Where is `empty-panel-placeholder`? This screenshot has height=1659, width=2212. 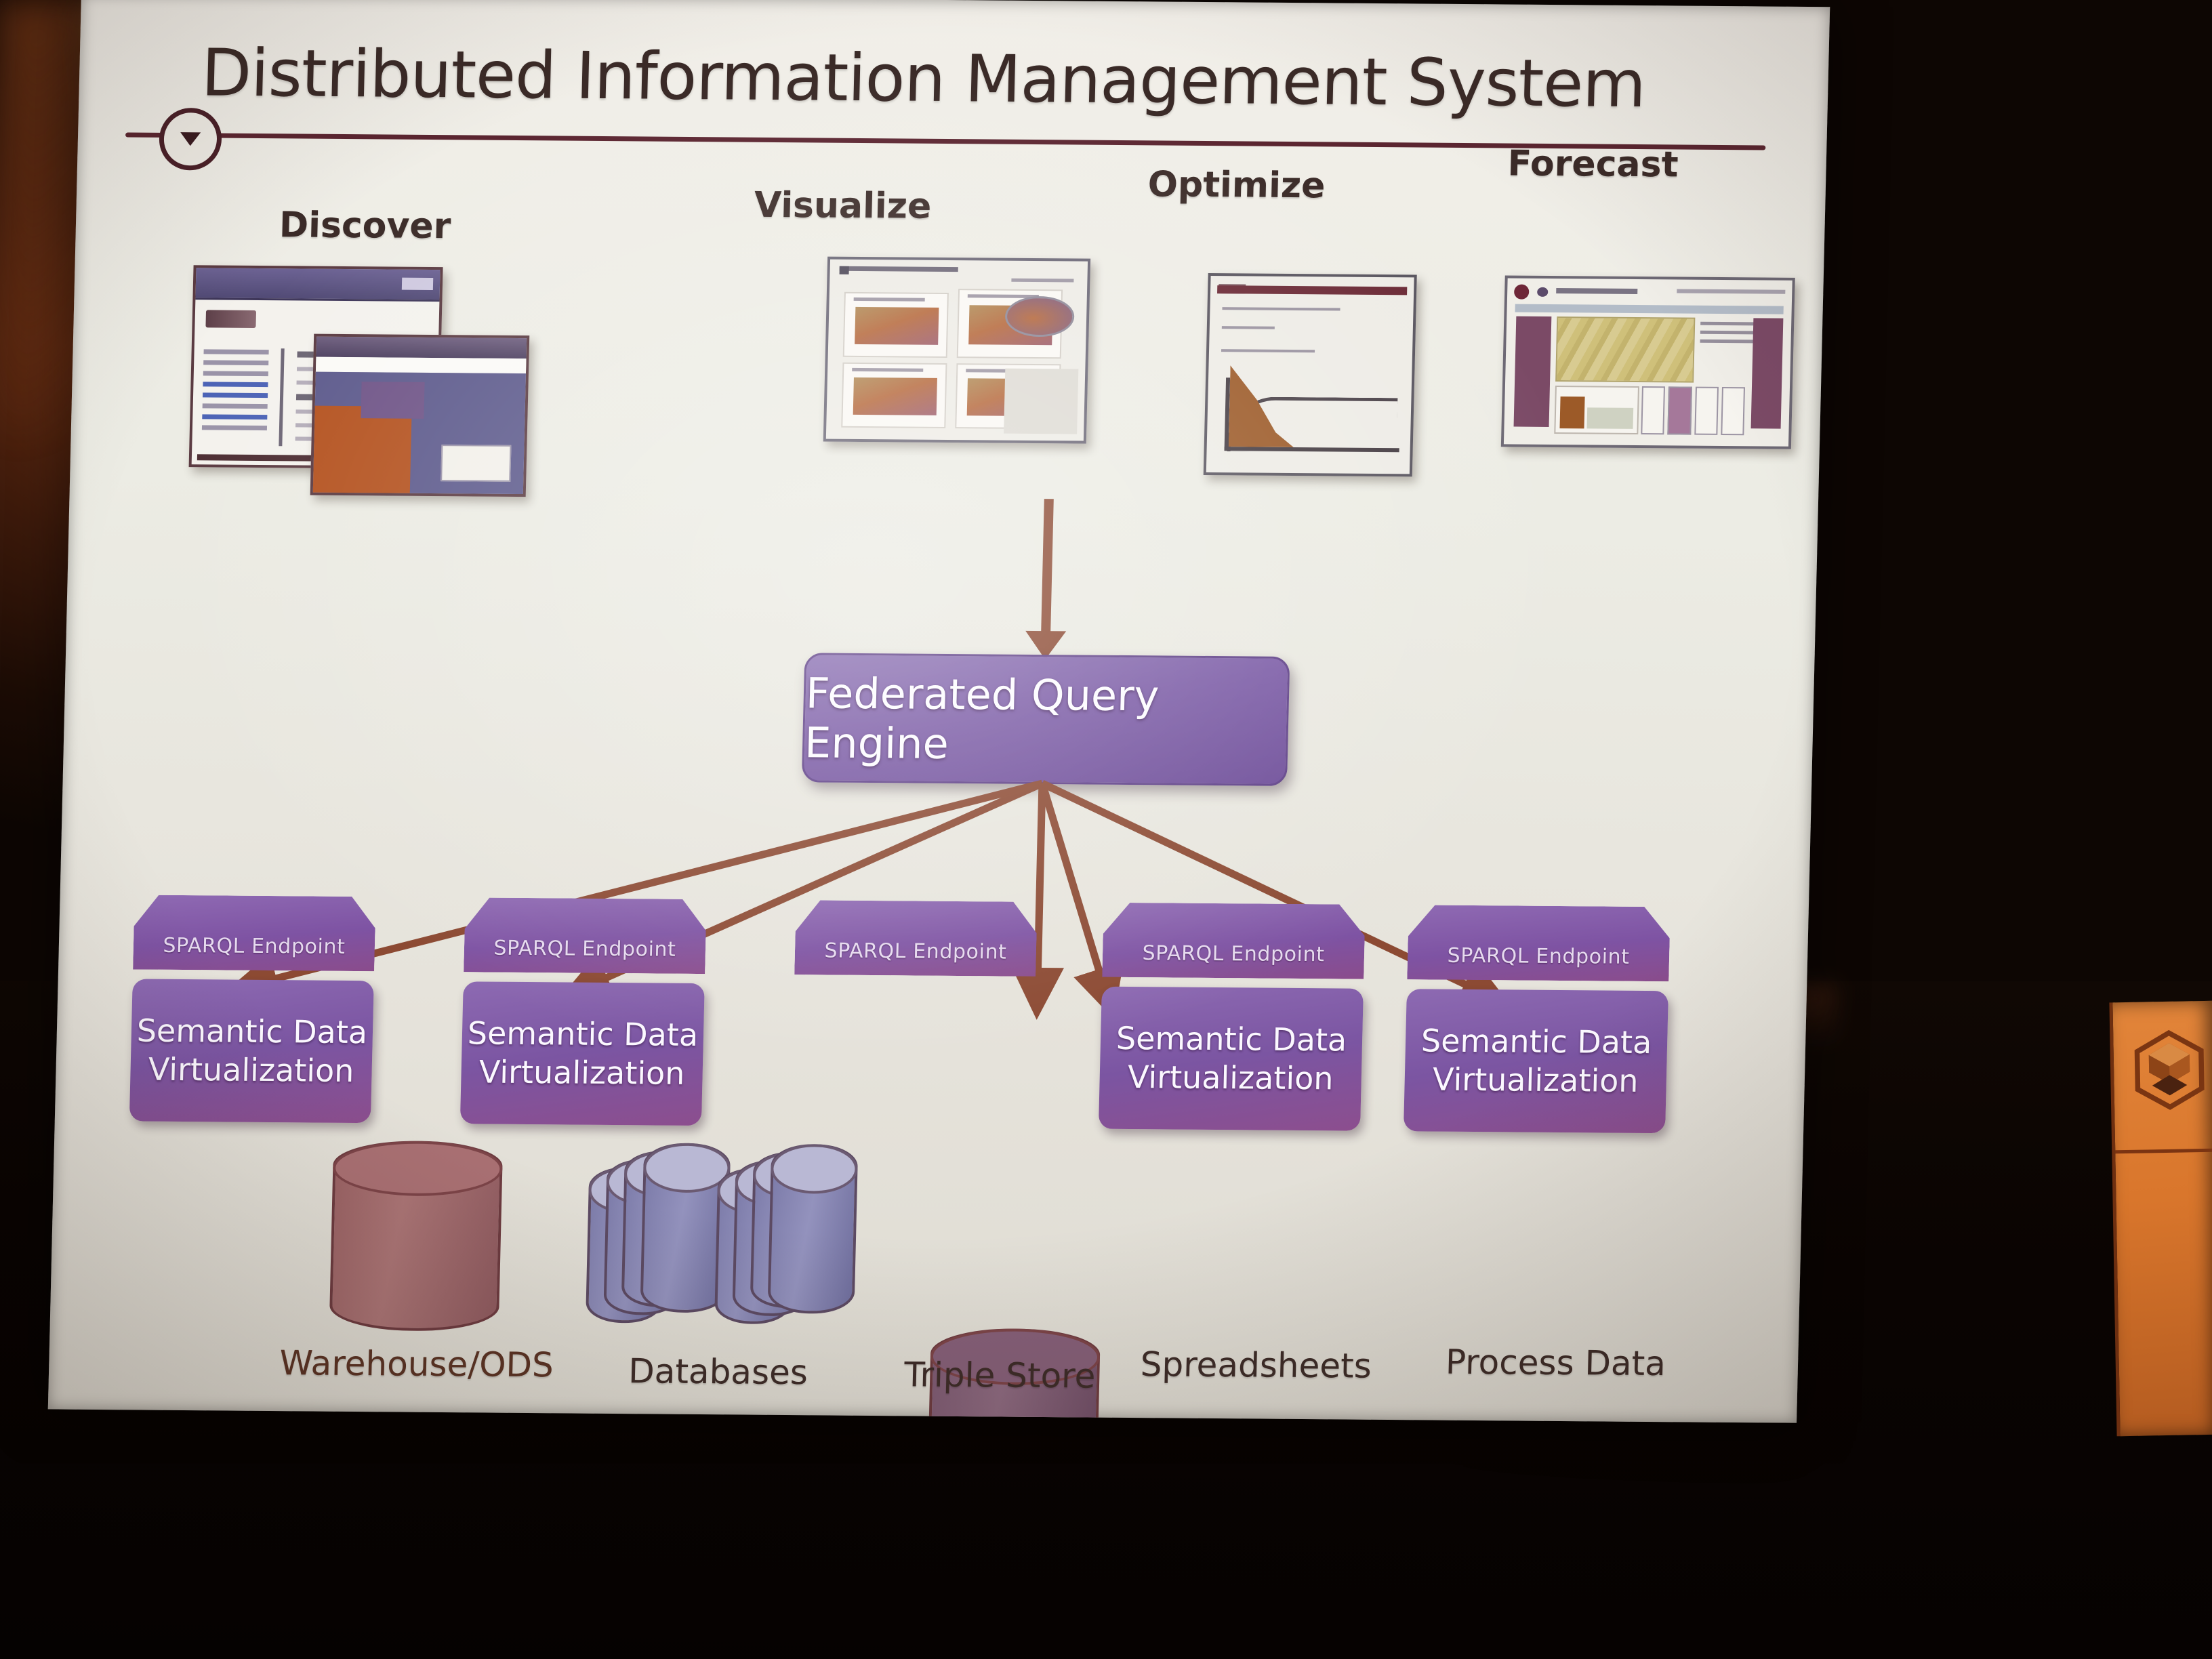 empty-panel-placeholder is located at coordinates (1042, 401).